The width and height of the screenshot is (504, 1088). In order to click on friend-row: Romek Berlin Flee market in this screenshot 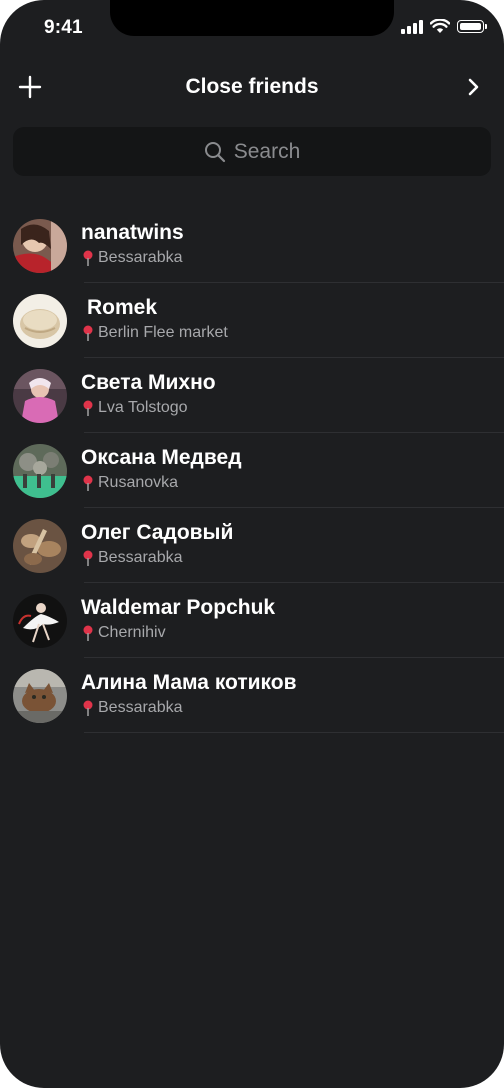, I will do `click(252, 320)`.